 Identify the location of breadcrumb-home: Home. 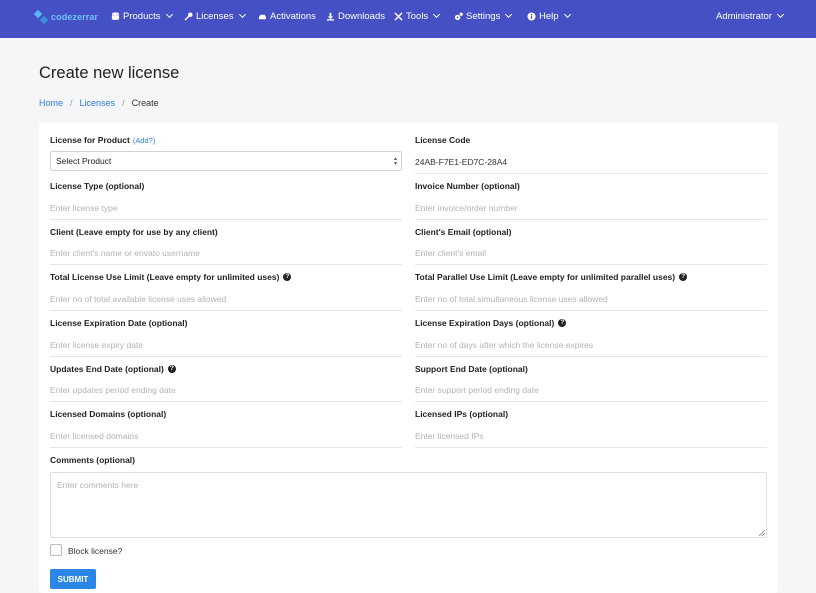
(51, 103).